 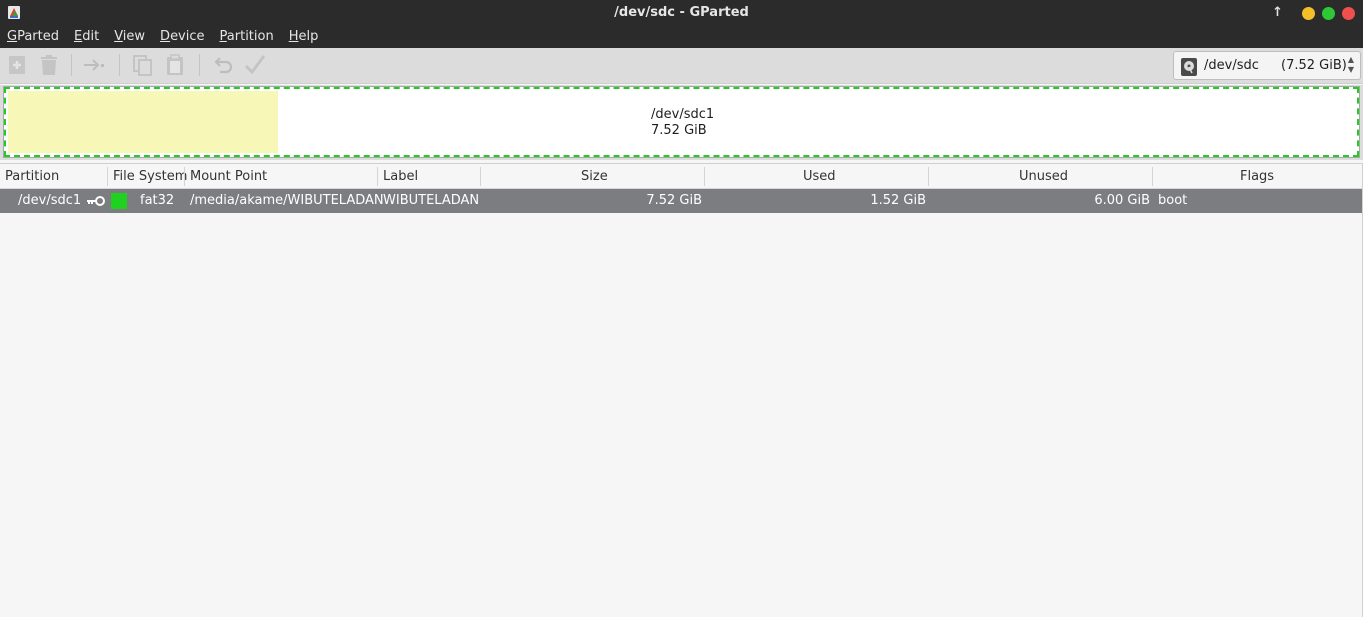 I want to click on minimize-button, so click(x=1308, y=13).